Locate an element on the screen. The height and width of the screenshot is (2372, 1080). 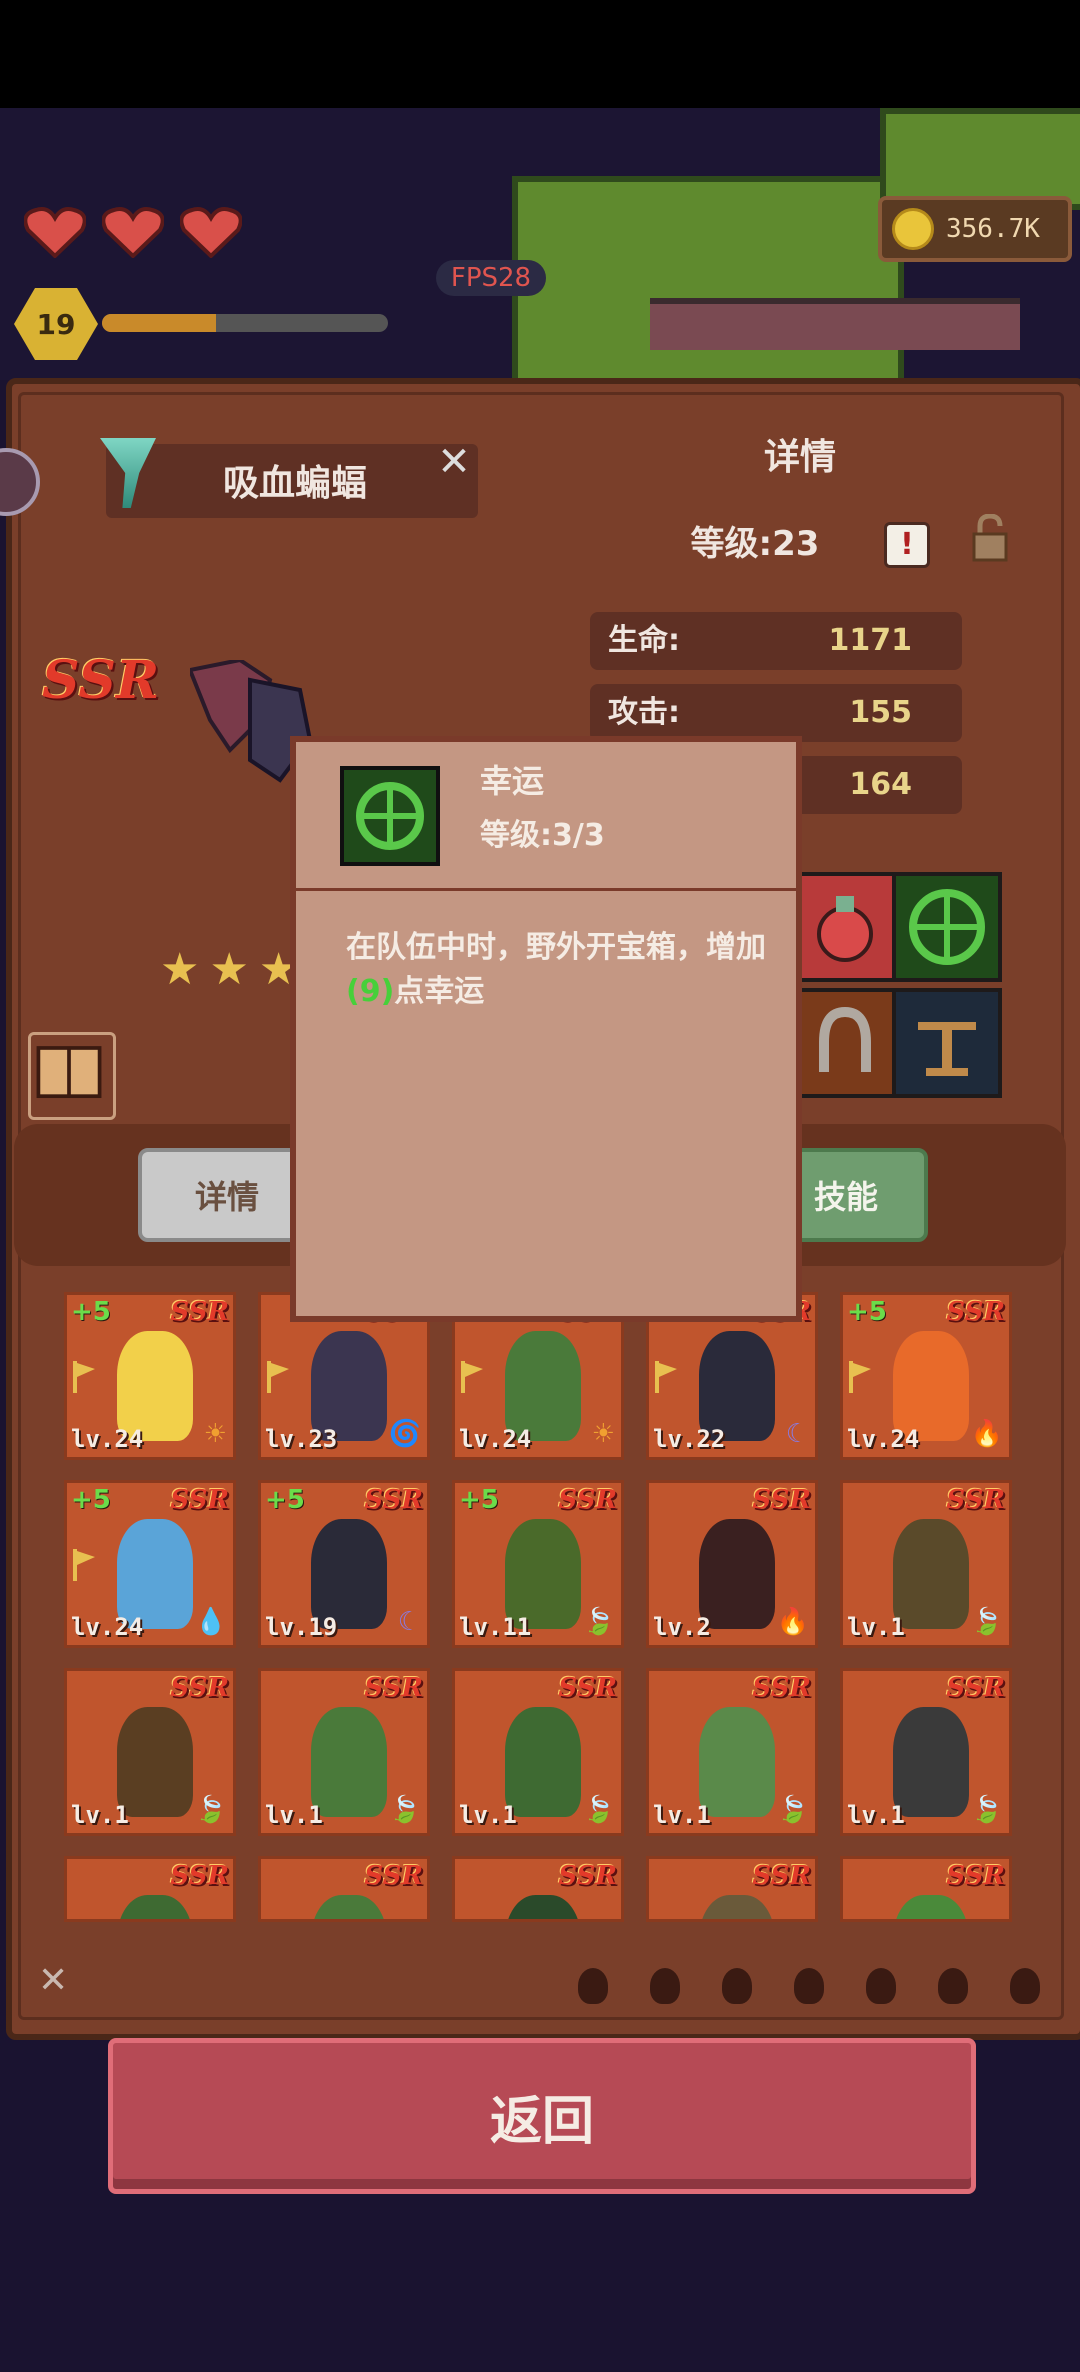
lock-icon is located at coordinates (990, 538).